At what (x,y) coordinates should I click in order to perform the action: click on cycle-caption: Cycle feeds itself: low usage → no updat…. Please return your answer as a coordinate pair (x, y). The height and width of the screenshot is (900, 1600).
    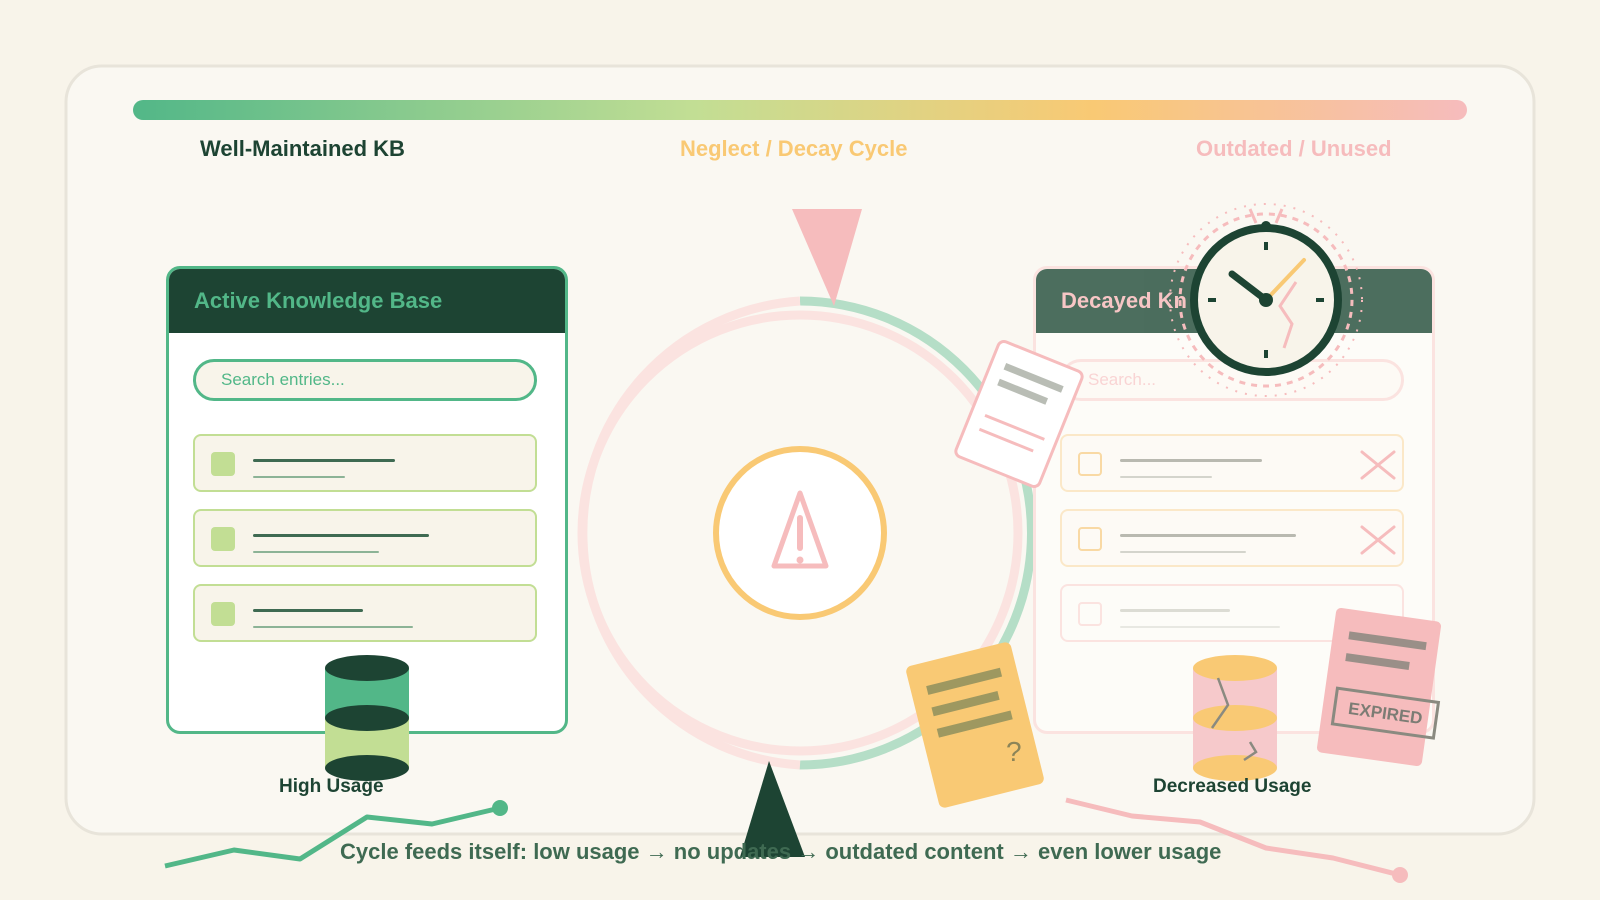
    Looking at the image, I should click on (781, 851).